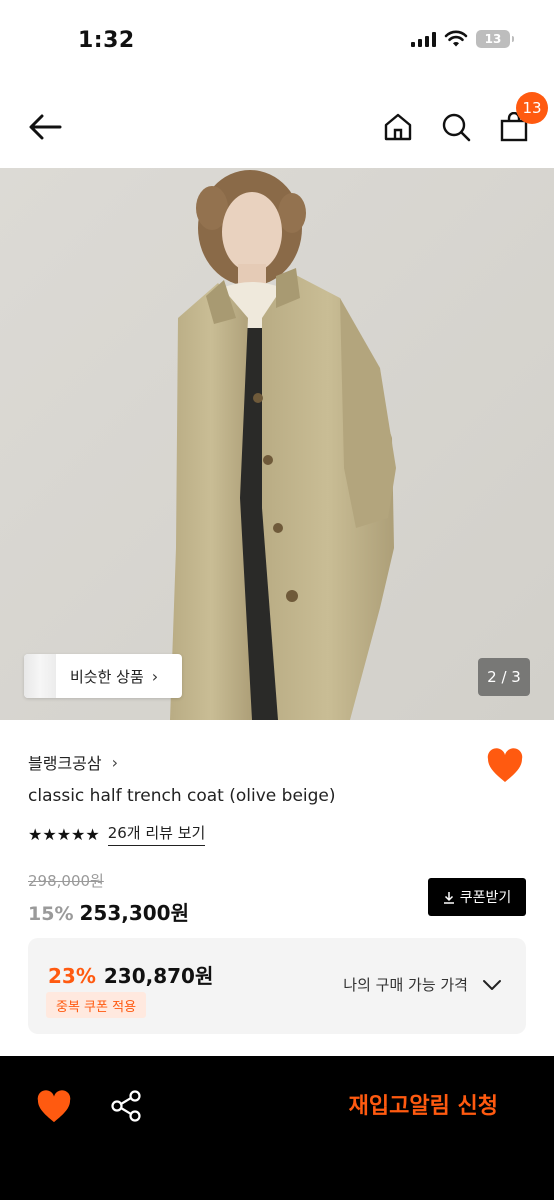  Describe the element at coordinates (456, 38) in the screenshot. I see `wifi-icon` at that location.